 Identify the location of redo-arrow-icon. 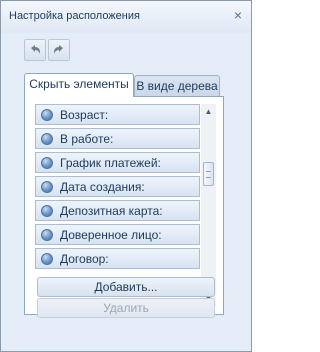
(58, 49).